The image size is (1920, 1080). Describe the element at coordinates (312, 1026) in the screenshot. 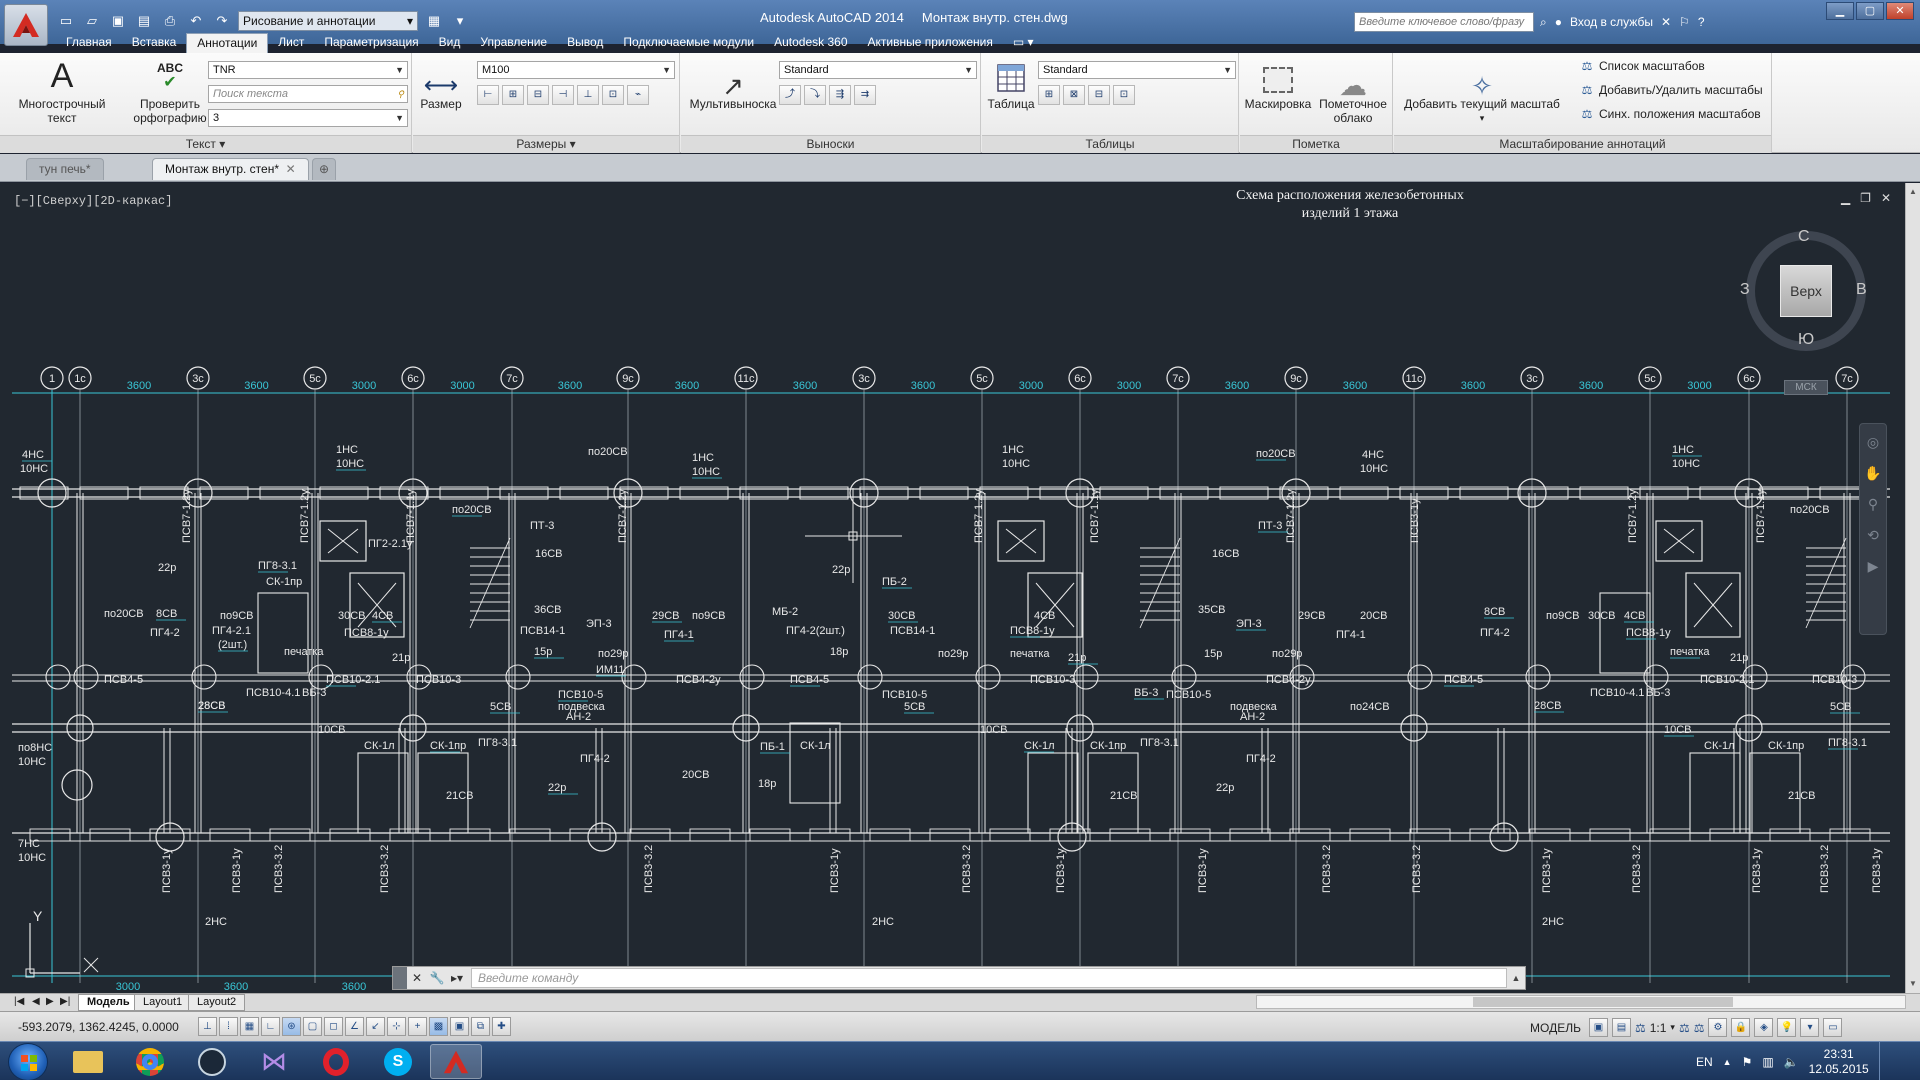

I see `object-snap-icon: ▢` at that location.